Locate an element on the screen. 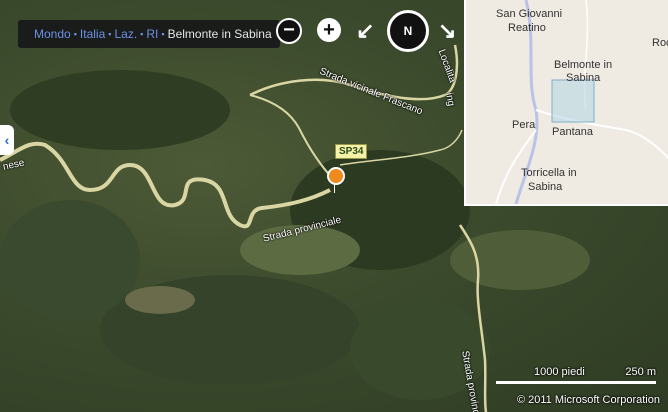  breadcrumb-link-mondo: Mondo is located at coordinates (52, 34).